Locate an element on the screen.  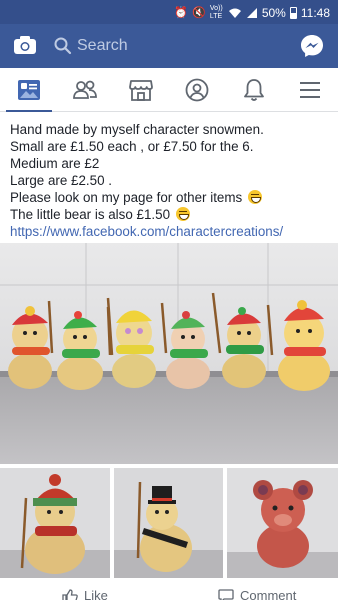
network-label: Vo)) LTE is located at coordinates (216, 12).